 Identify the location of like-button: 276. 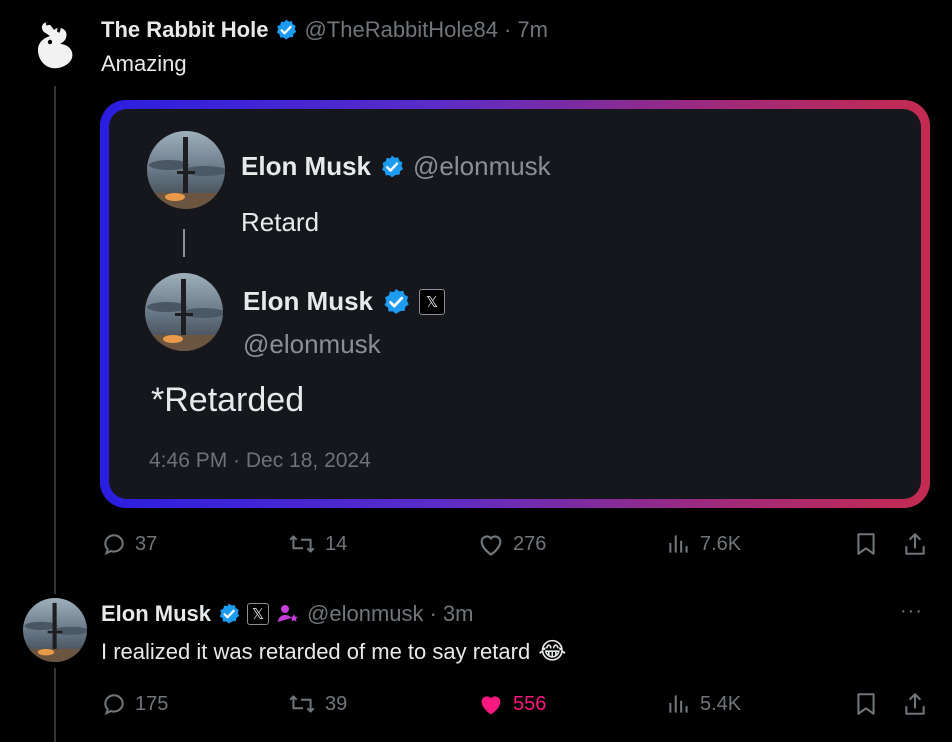
(511, 544).